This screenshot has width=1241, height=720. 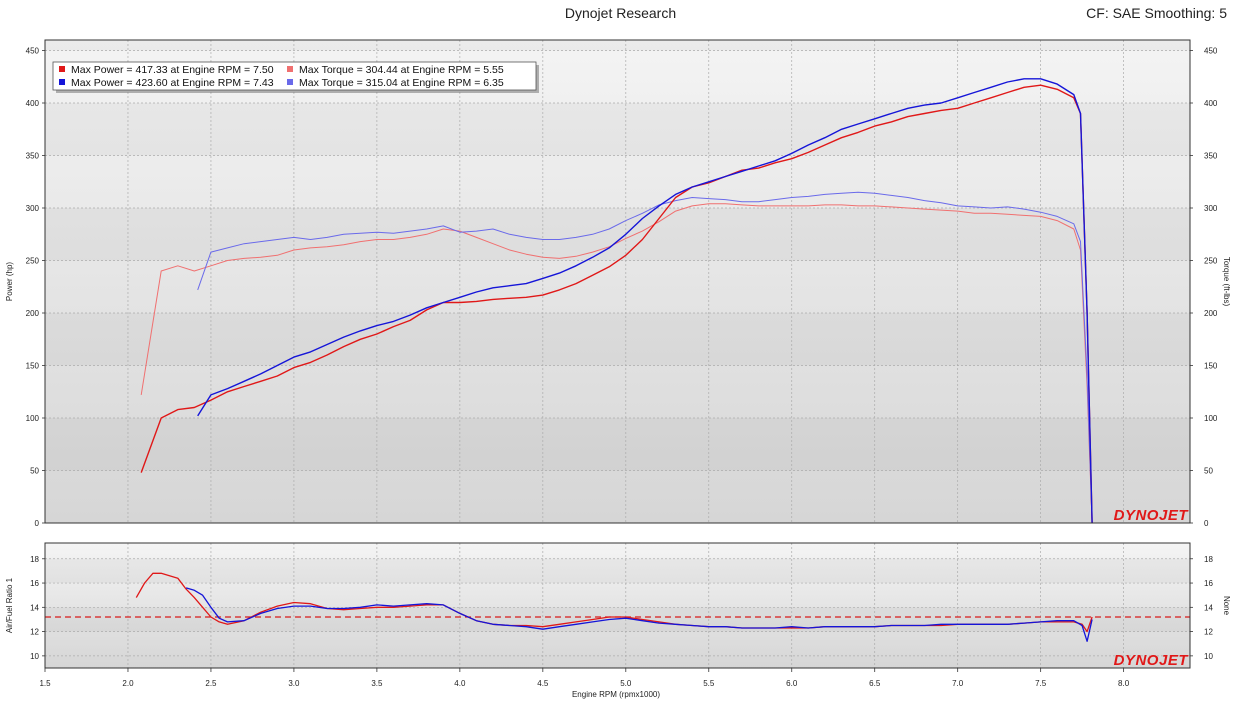 I want to click on y2-tick-label: 300, so click(x=1211, y=208).